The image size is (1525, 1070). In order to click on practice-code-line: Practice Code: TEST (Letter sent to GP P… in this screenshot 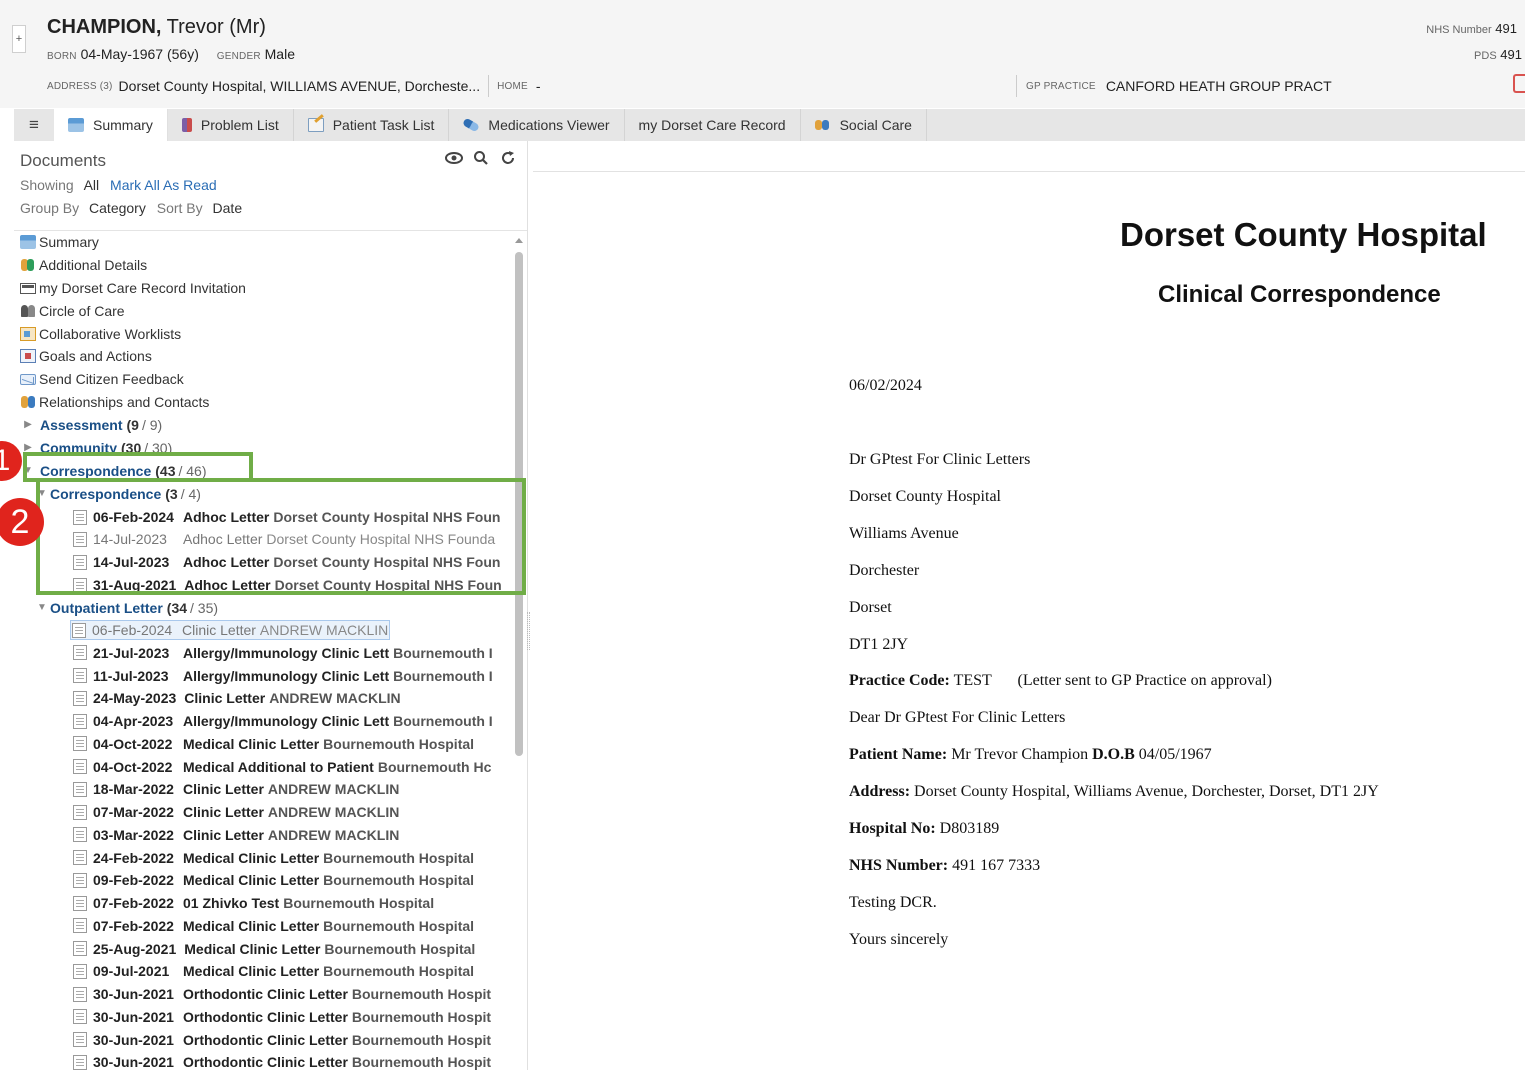, I will do `click(1060, 681)`.